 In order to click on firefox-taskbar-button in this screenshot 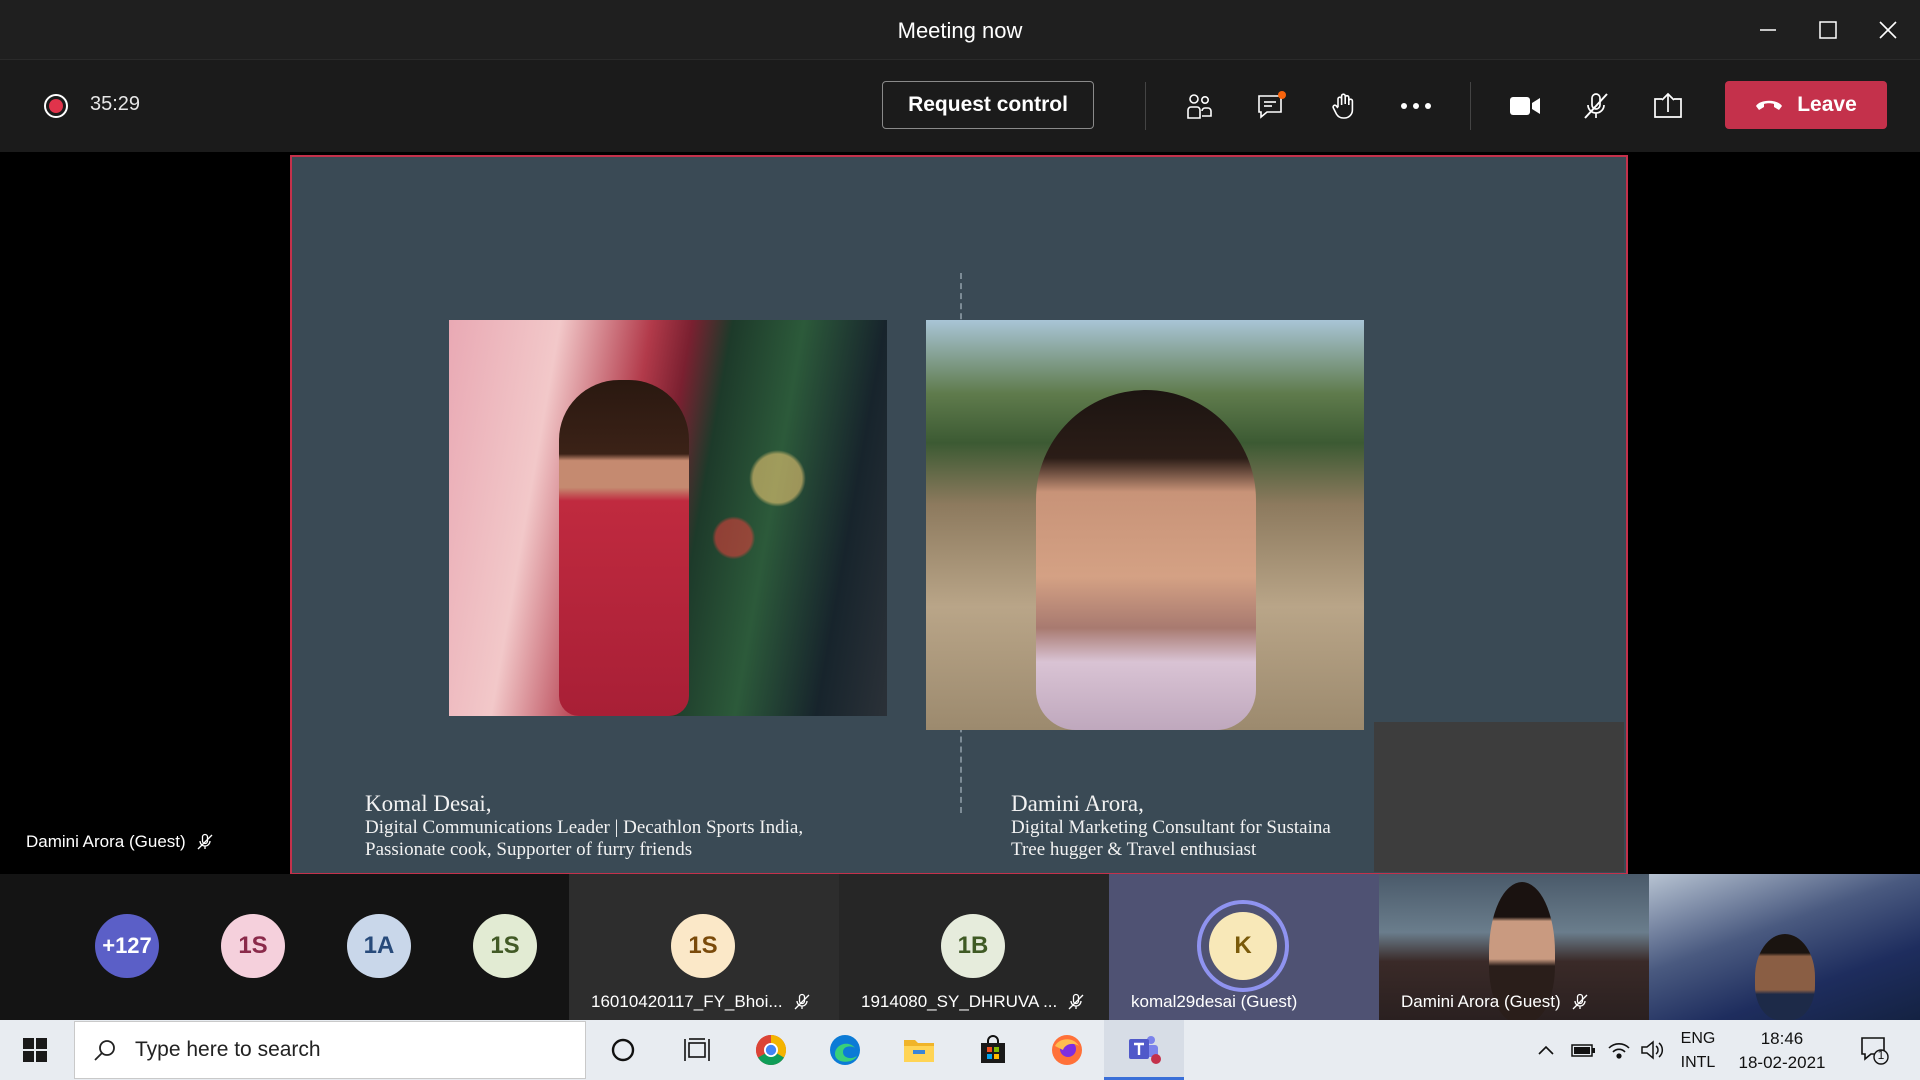, I will do `click(1067, 1050)`.